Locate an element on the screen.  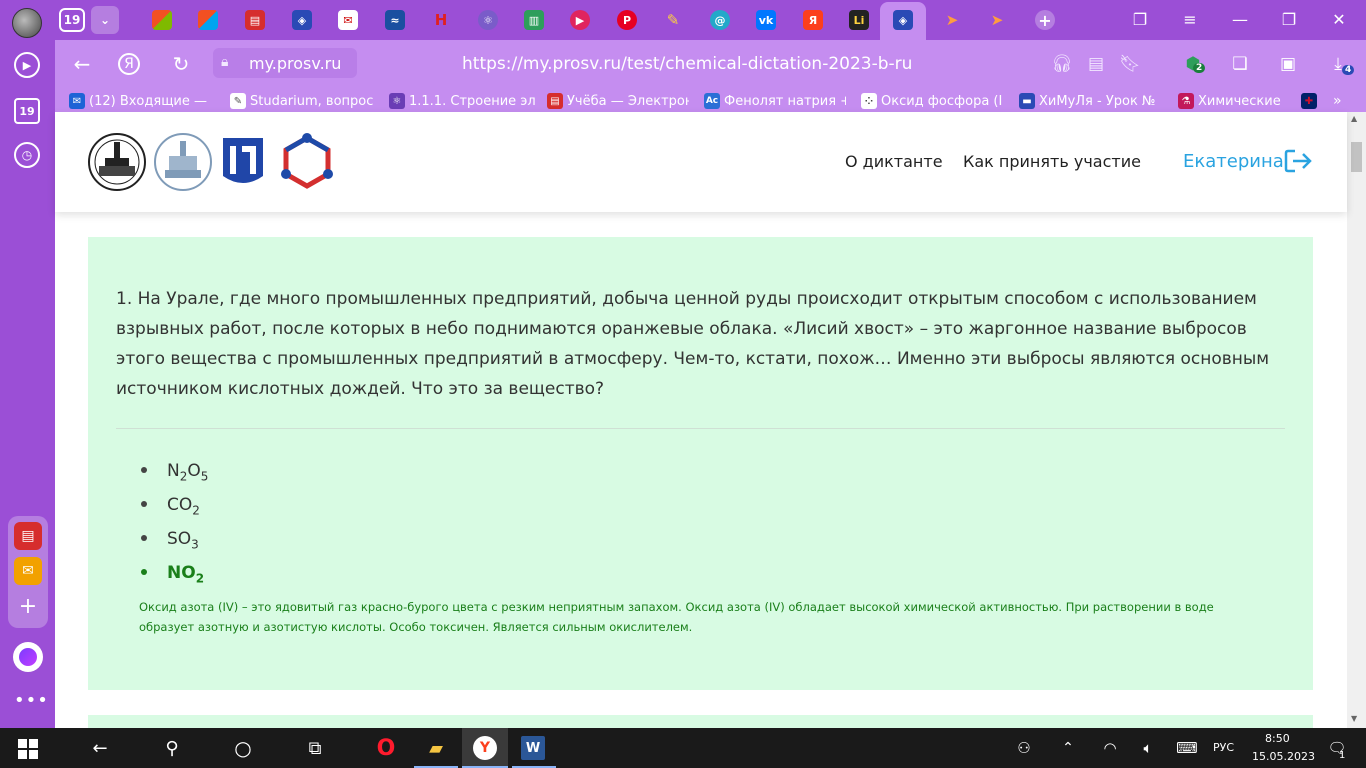
page-scrollbar: ▲ ▼ is located at coordinates (1356, 421).